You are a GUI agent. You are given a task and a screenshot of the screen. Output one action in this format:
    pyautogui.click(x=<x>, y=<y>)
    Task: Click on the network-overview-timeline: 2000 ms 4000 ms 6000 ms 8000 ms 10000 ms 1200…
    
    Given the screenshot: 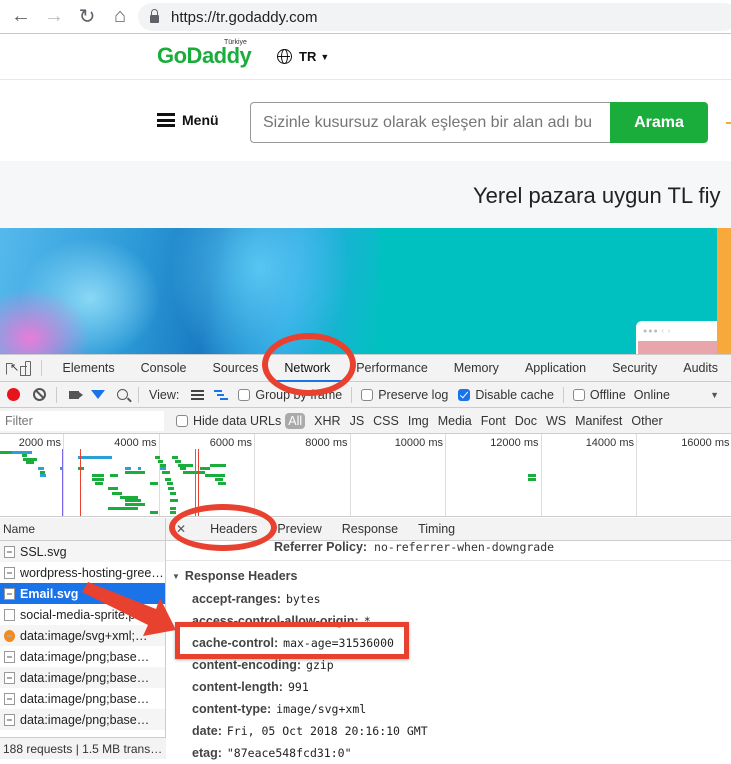 What is the action you would take?
    pyautogui.click(x=365, y=475)
    